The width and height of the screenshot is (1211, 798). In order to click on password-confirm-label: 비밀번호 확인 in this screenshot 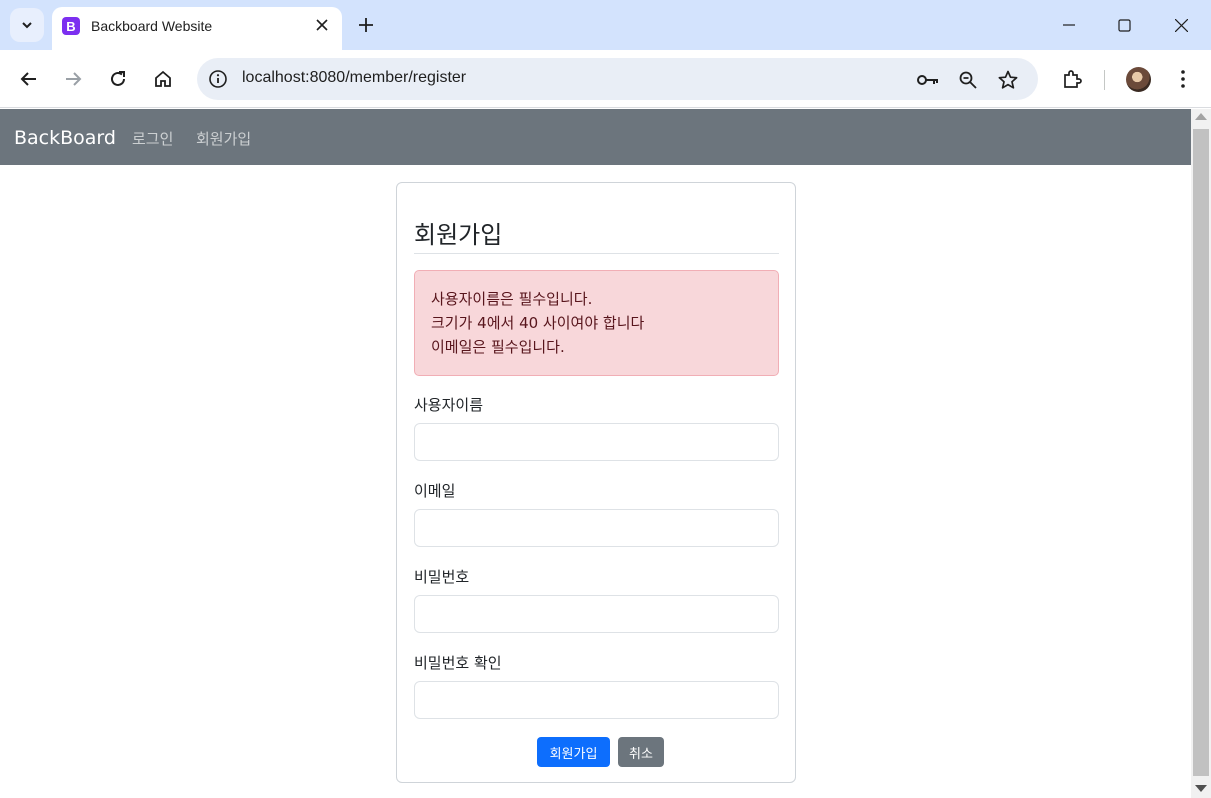, I will do `click(458, 663)`.